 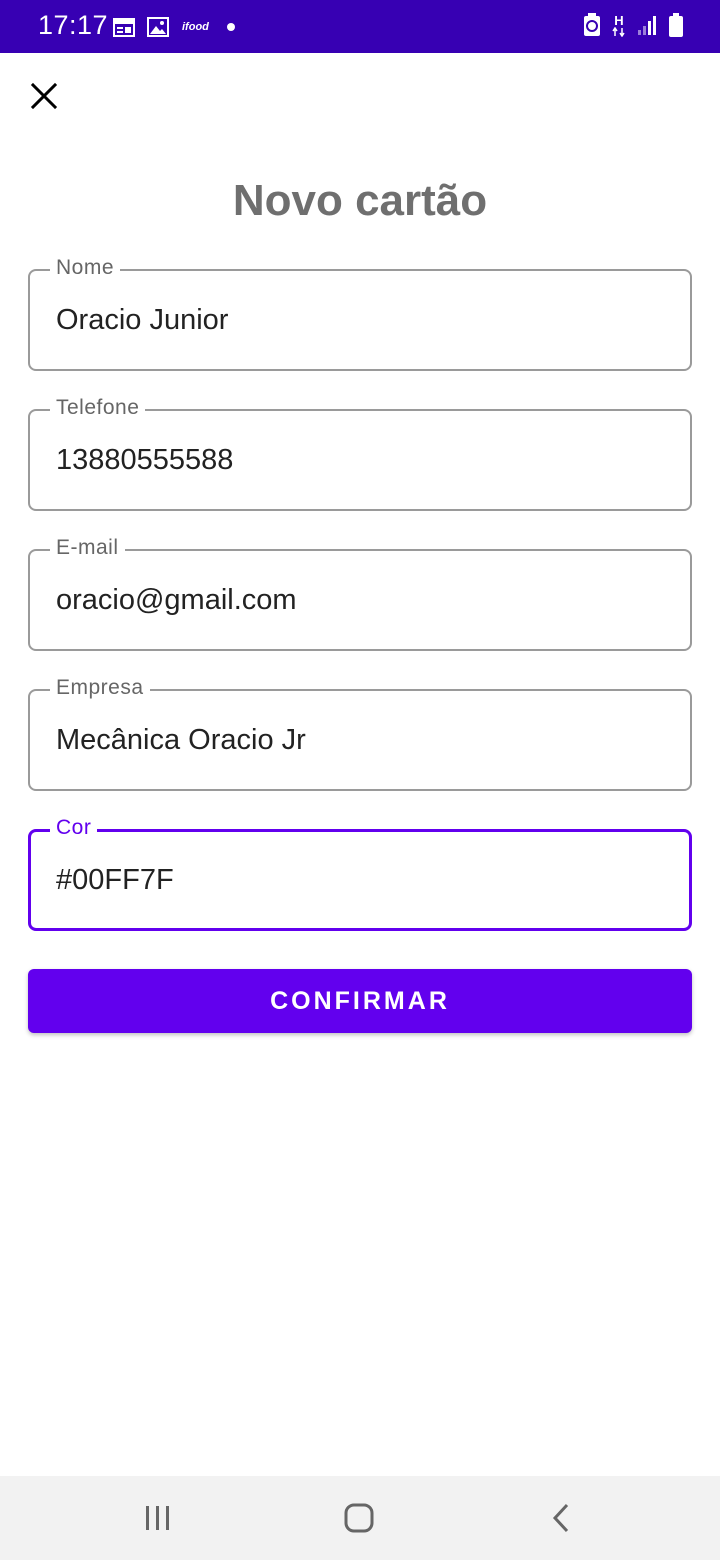 I want to click on phone-input, so click(x=356, y=460).